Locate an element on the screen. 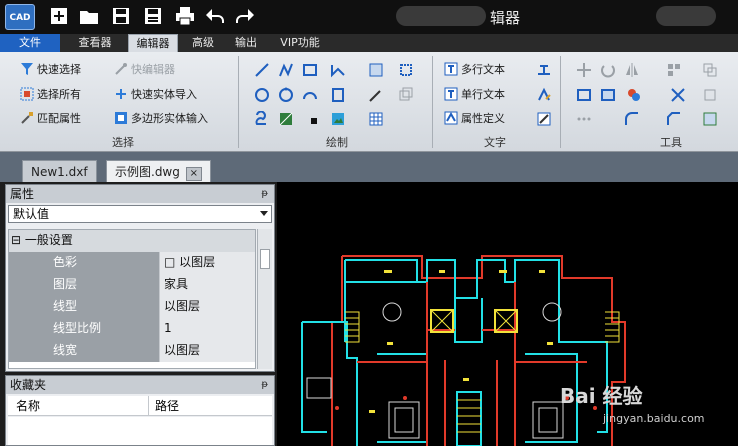 This screenshot has height=446, width=738. favorites-panel: 收藏夹 ᵽ 名称 路径 is located at coordinates (140, 410).